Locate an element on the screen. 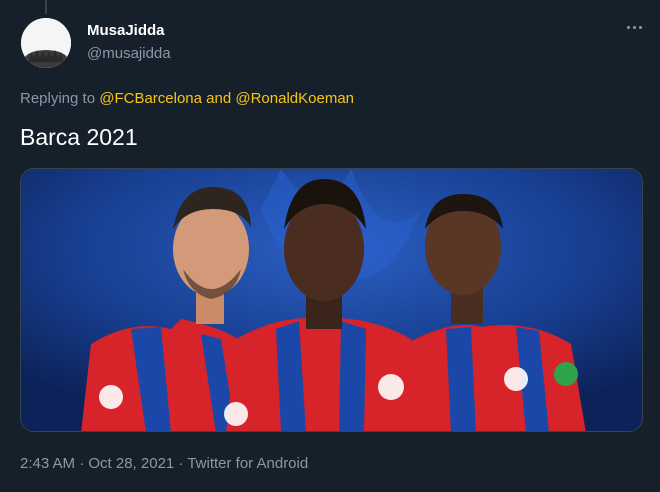  more-icon is located at coordinates (634, 27).